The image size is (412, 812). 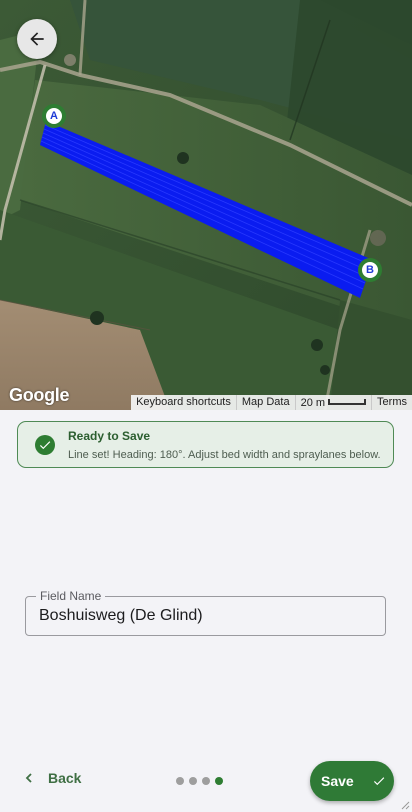 What do you see at coordinates (405, 805) in the screenshot?
I see `resize-grip-icon` at bounding box center [405, 805].